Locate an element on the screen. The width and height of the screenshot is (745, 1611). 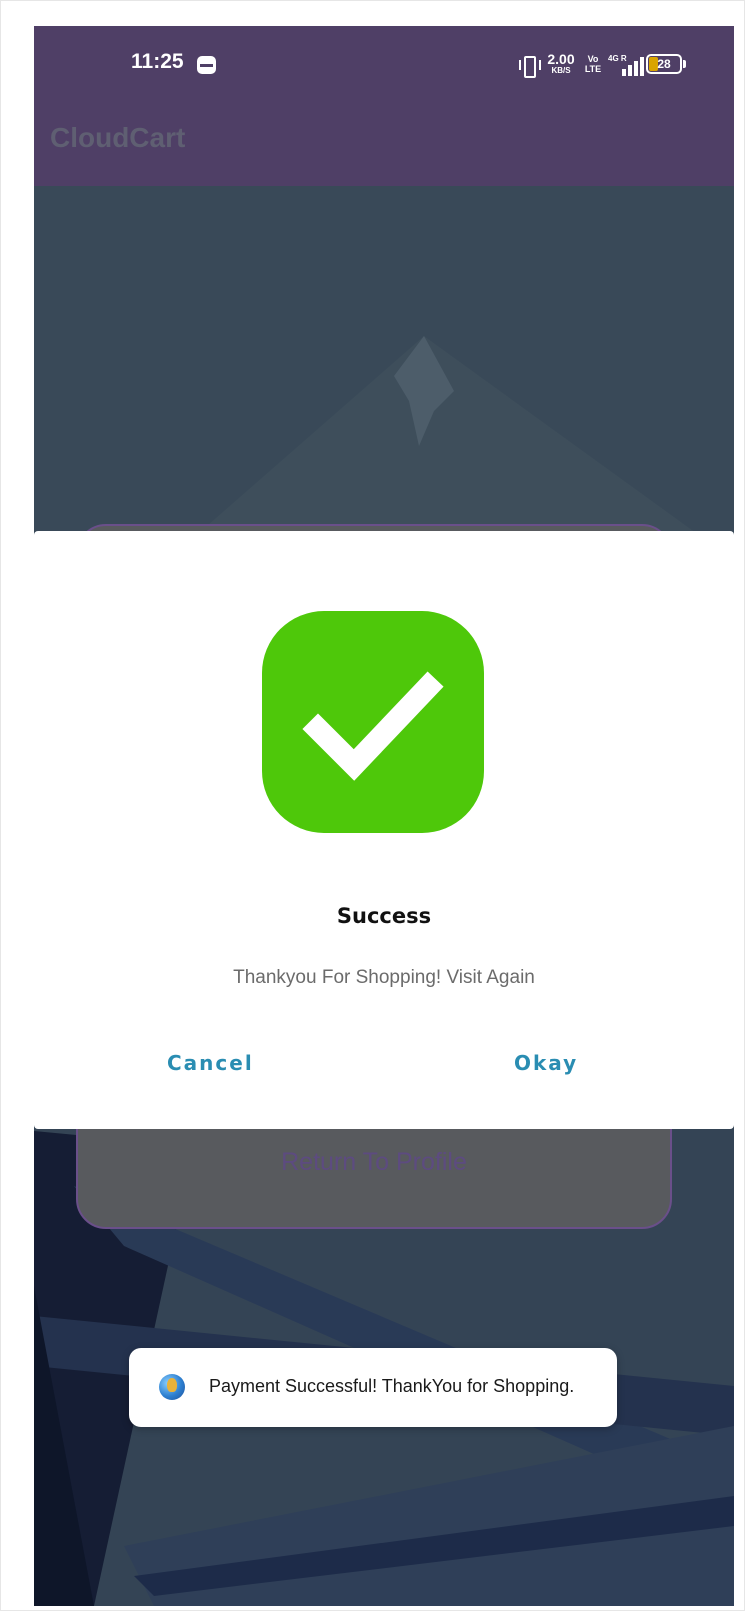
dialog-message: Thankyou For Shopping! Visit Again is located at coordinates (384, 977).